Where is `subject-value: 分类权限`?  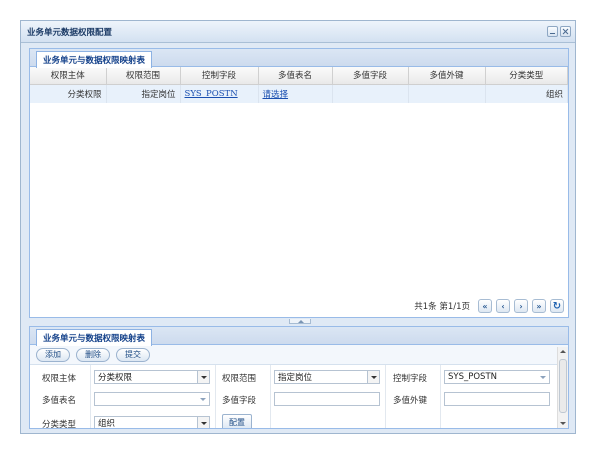
subject-value: 分类权限 is located at coordinates (115, 378).